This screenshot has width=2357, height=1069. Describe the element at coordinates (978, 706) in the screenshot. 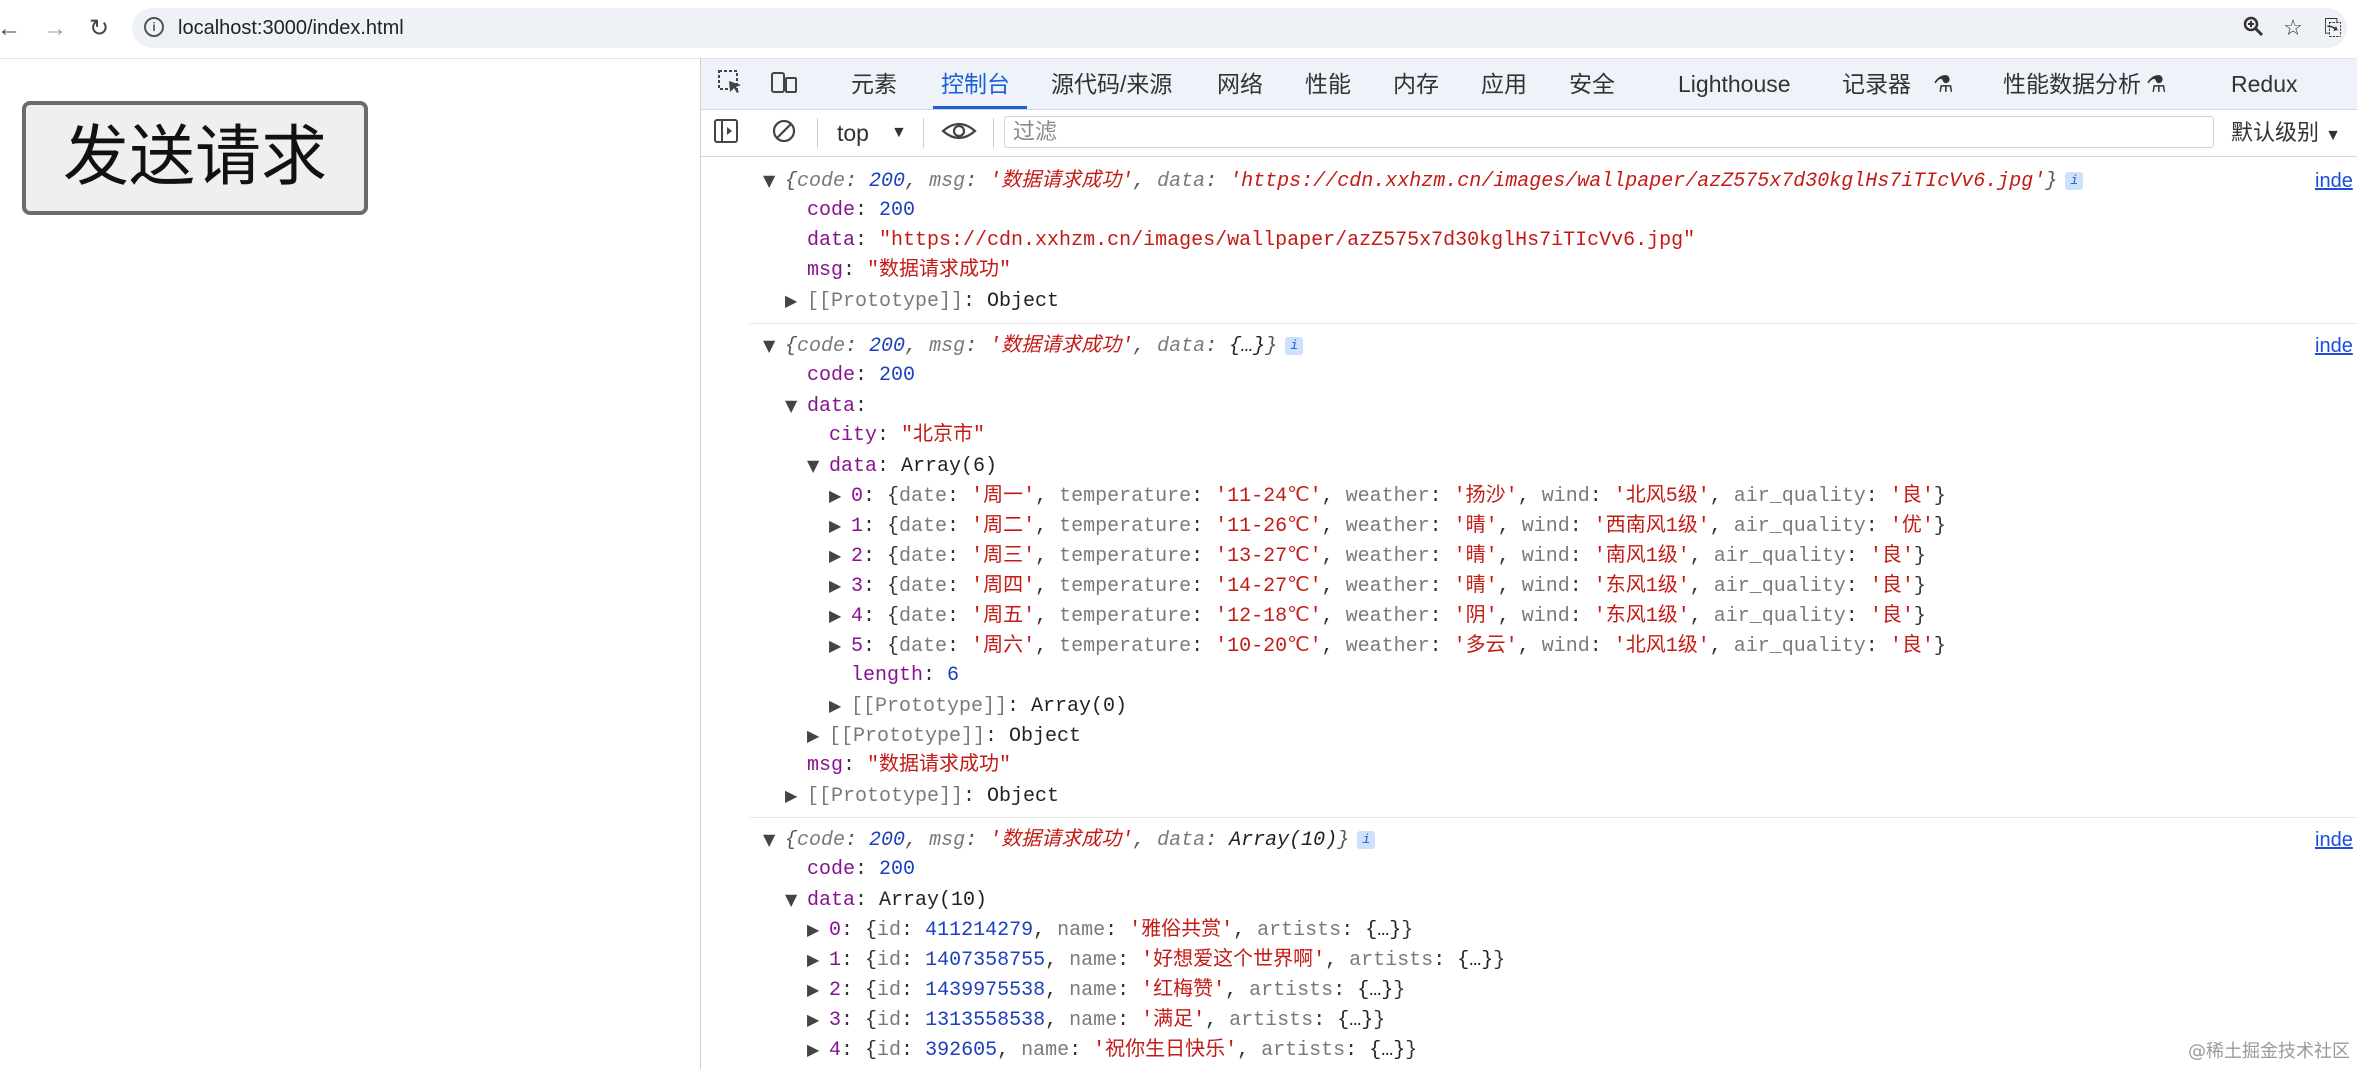

I see `prop-array-prototype: ▶ [[Prototype]]: Array(0)` at that location.